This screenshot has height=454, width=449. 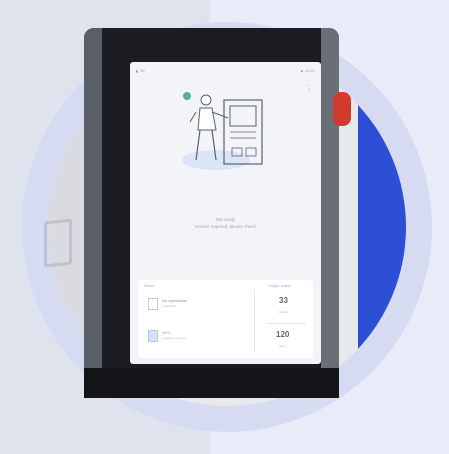 What do you see at coordinates (211, 383) in the screenshot?
I see `device-base` at bounding box center [211, 383].